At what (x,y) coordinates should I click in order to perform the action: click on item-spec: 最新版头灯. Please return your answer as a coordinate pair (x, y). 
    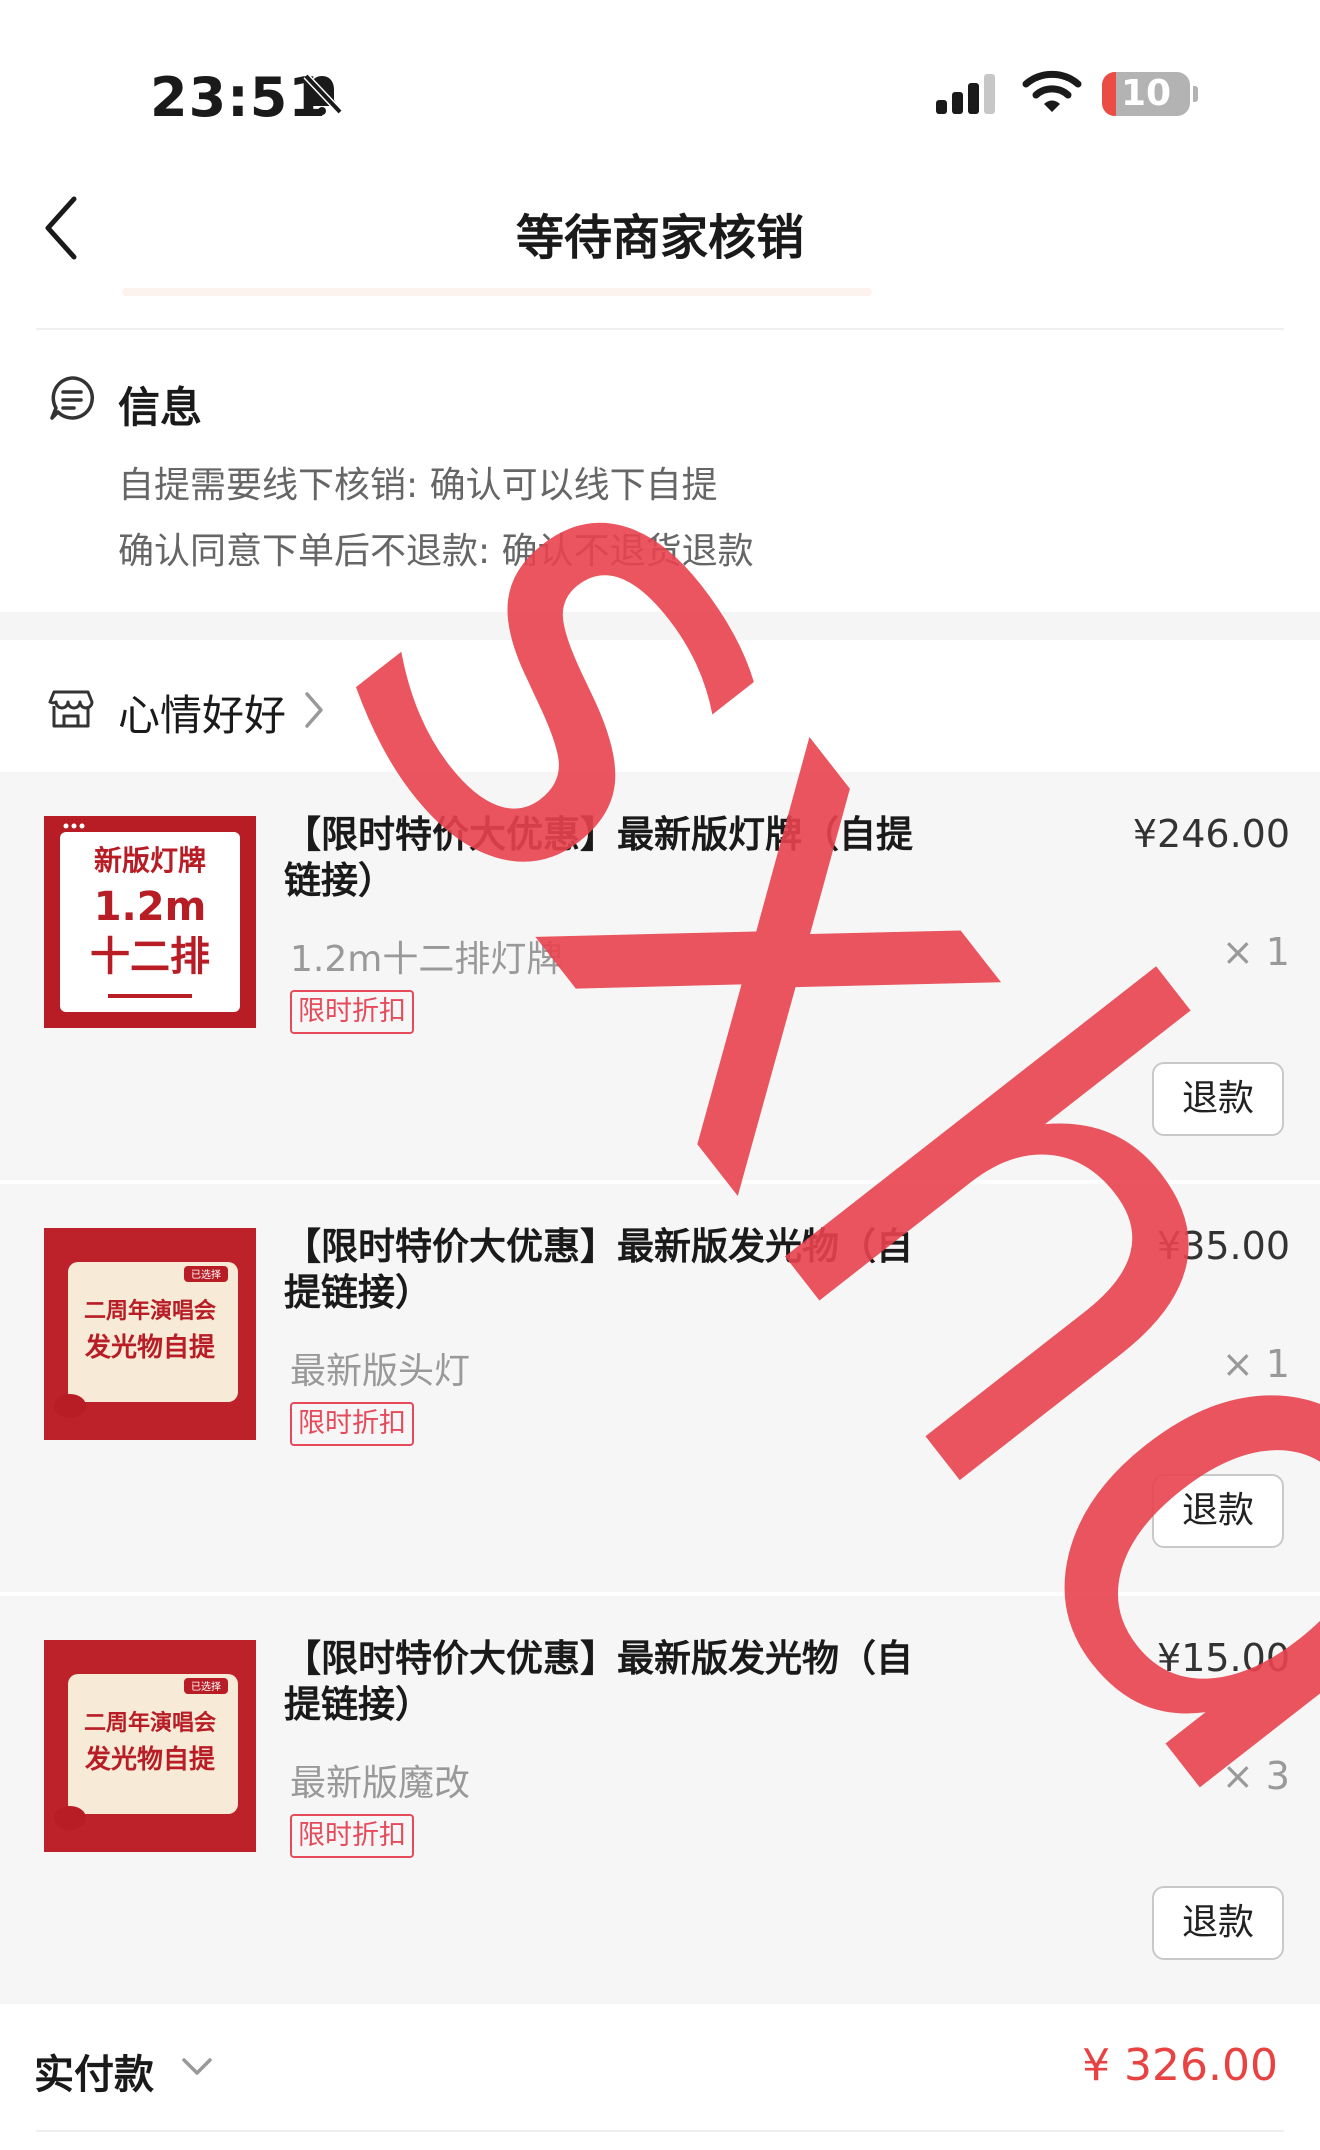
    Looking at the image, I should click on (380, 1371).